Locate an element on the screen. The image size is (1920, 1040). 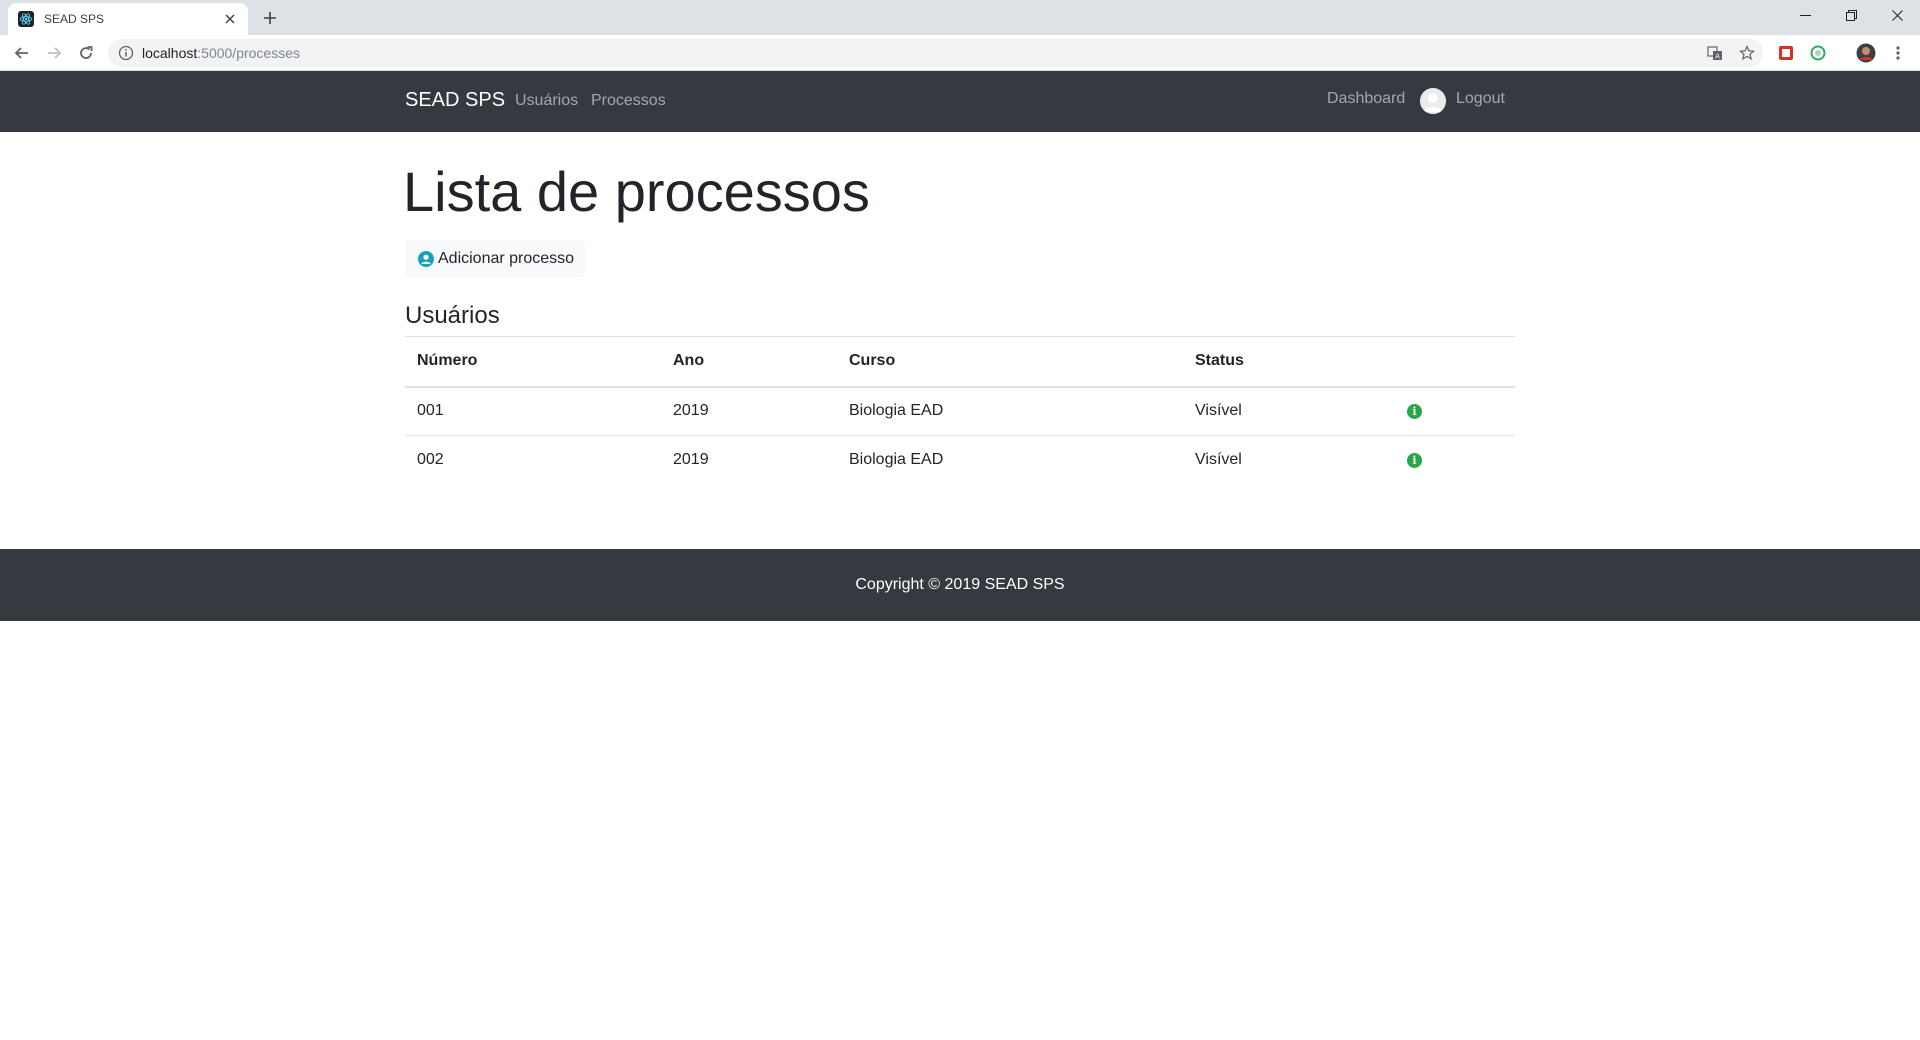
add-process-button: Adicionar processo is located at coordinates (495, 258).